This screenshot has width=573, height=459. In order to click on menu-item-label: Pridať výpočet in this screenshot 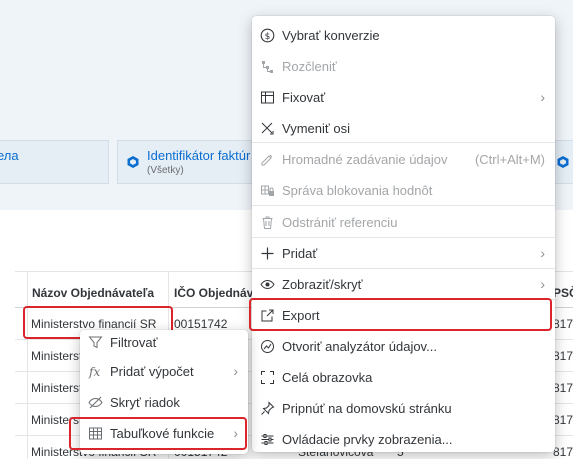, I will do `click(152, 371)`.